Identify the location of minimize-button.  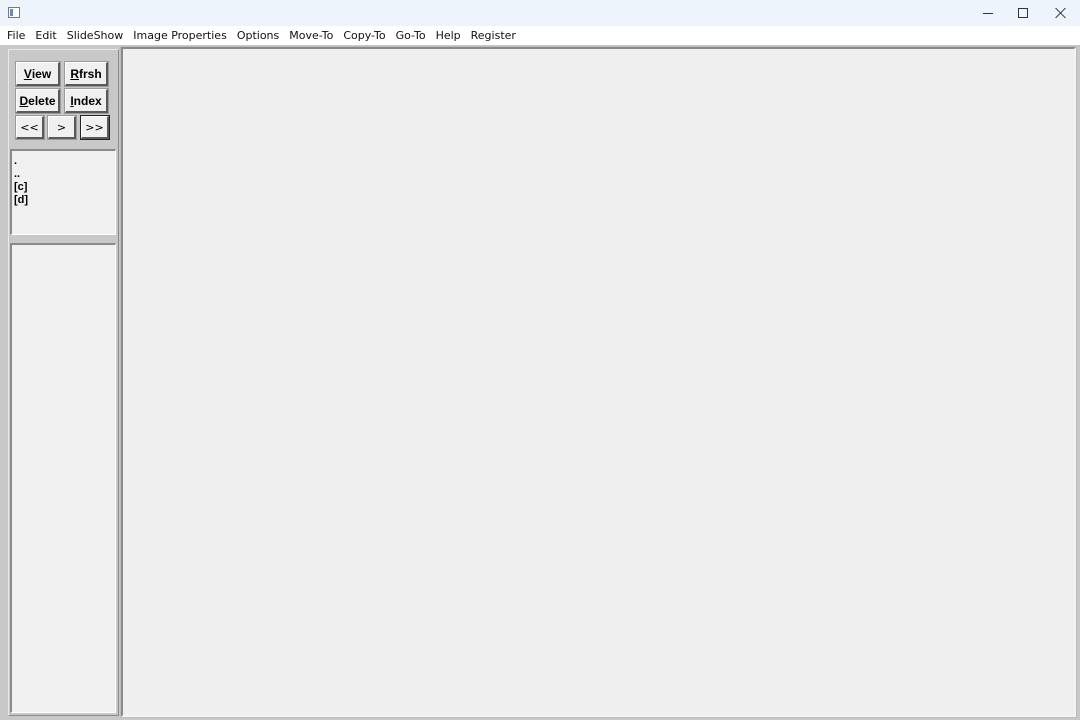
(988, 13).